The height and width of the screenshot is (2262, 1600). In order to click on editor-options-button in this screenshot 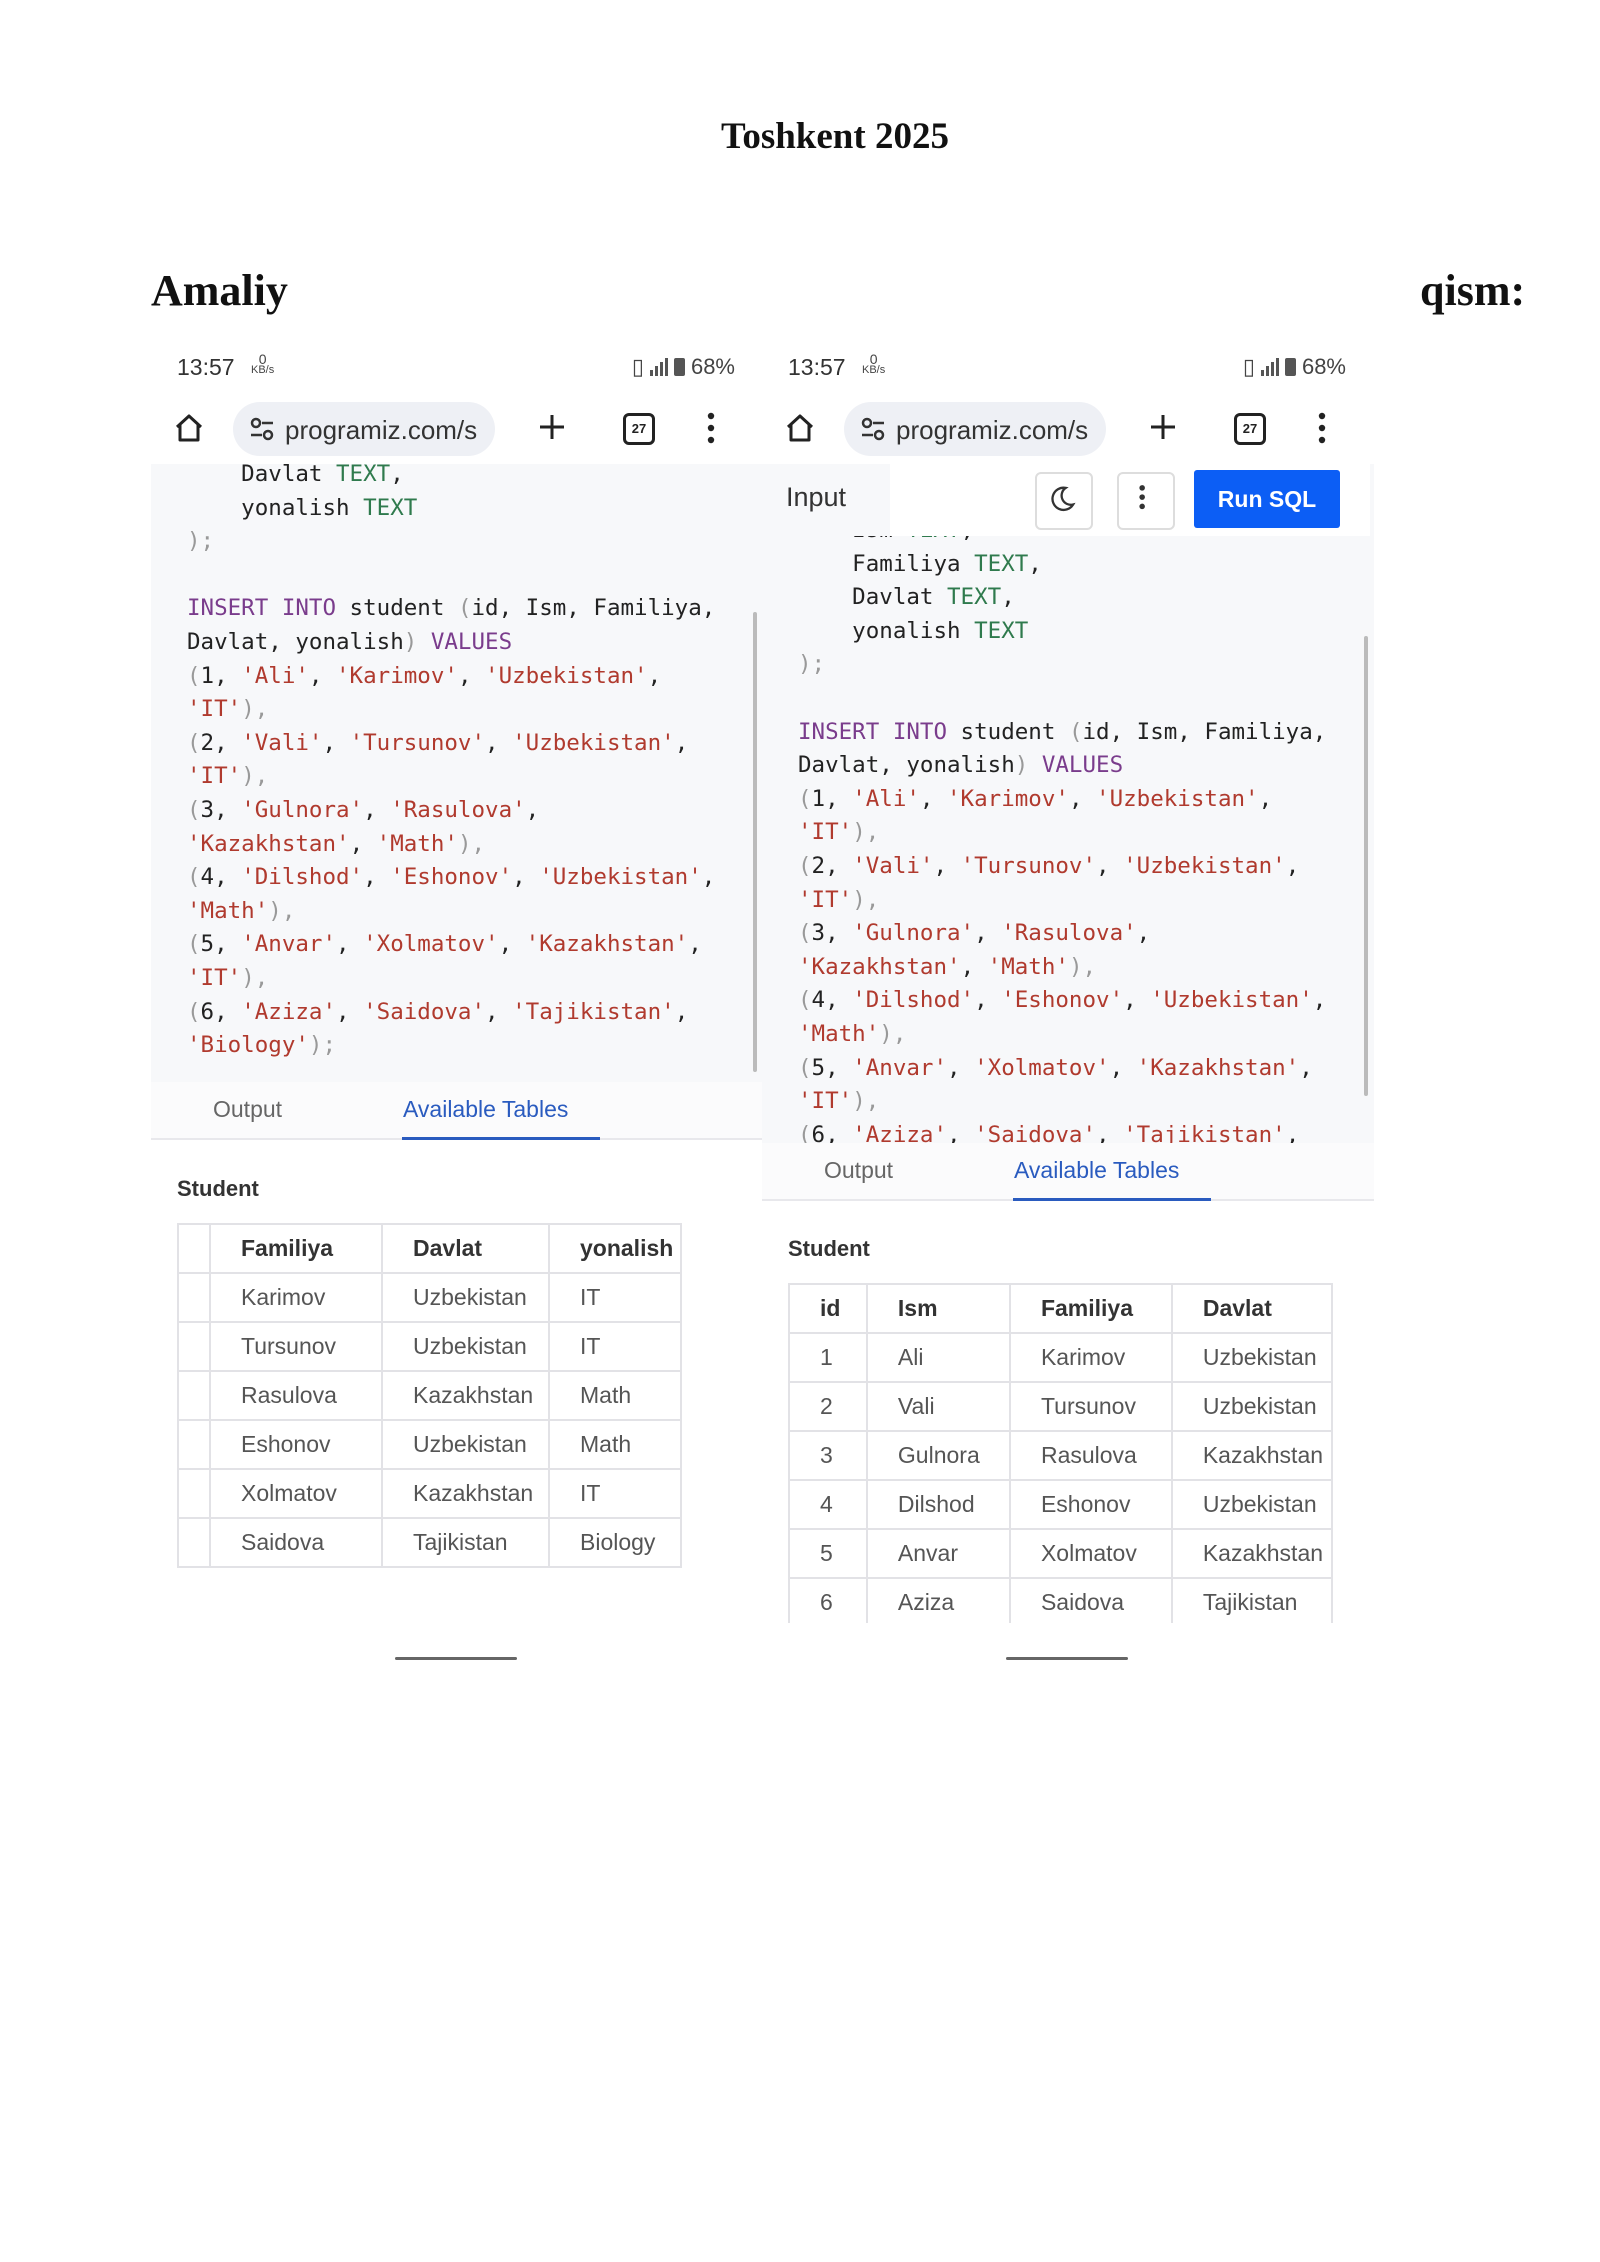, I will do `click(1146, 501)`.